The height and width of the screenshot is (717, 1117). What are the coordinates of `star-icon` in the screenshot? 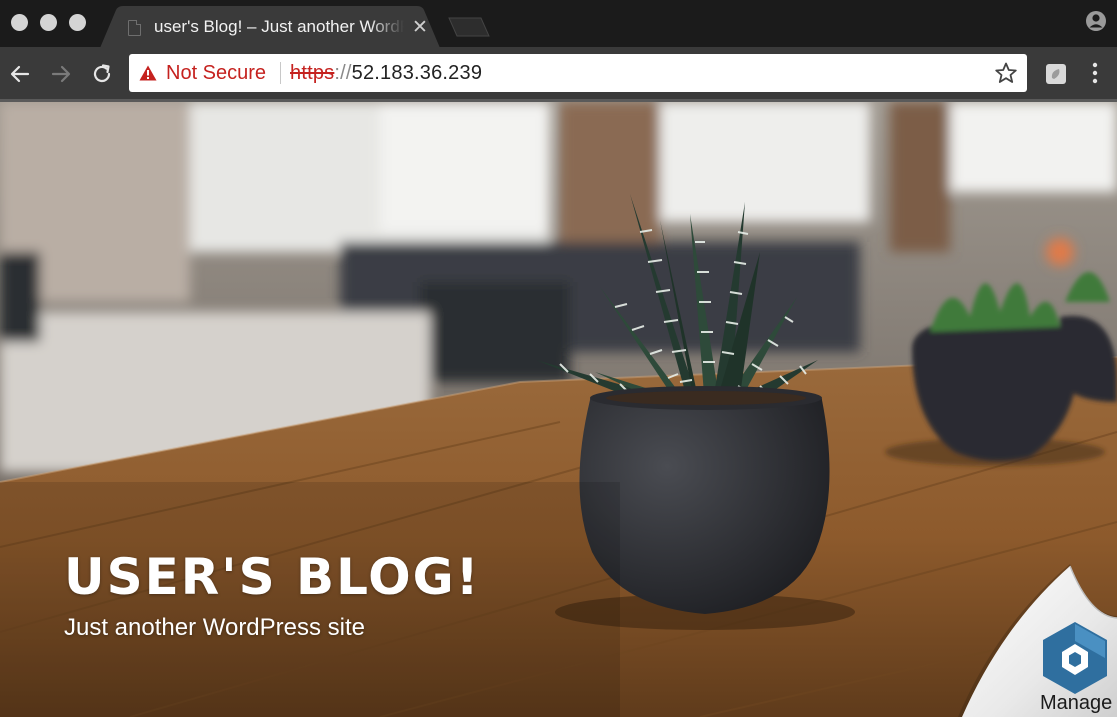 It's located at (1006, 73).